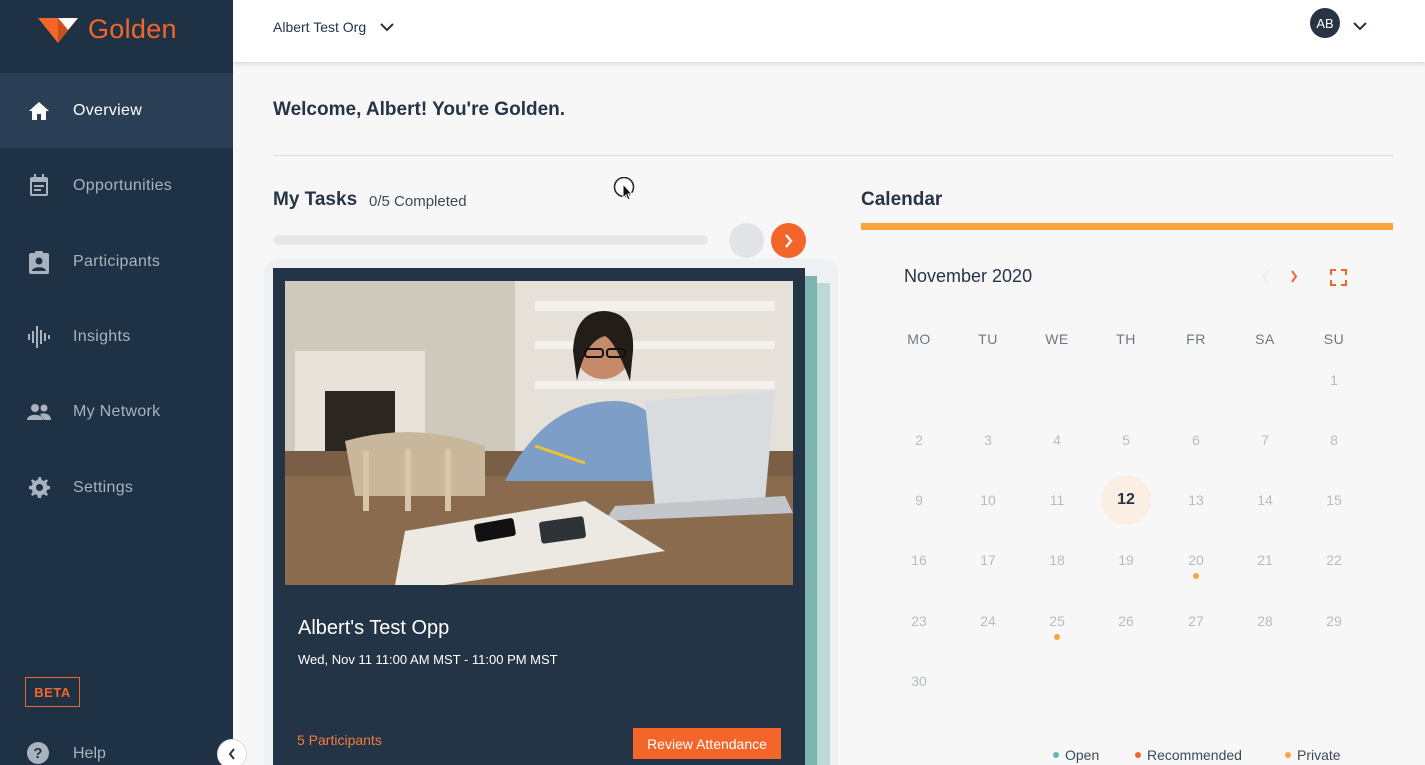  I want to click on sidebar-item-label: Opportunities, so click(123, 185).